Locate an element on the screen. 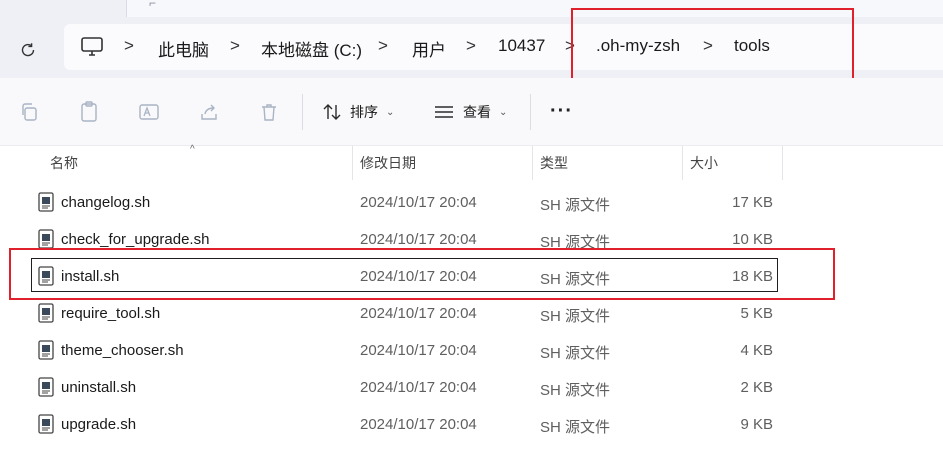 The image size is (943, 453). file-name: upgrade.sh is located at coordinates (99, 424).